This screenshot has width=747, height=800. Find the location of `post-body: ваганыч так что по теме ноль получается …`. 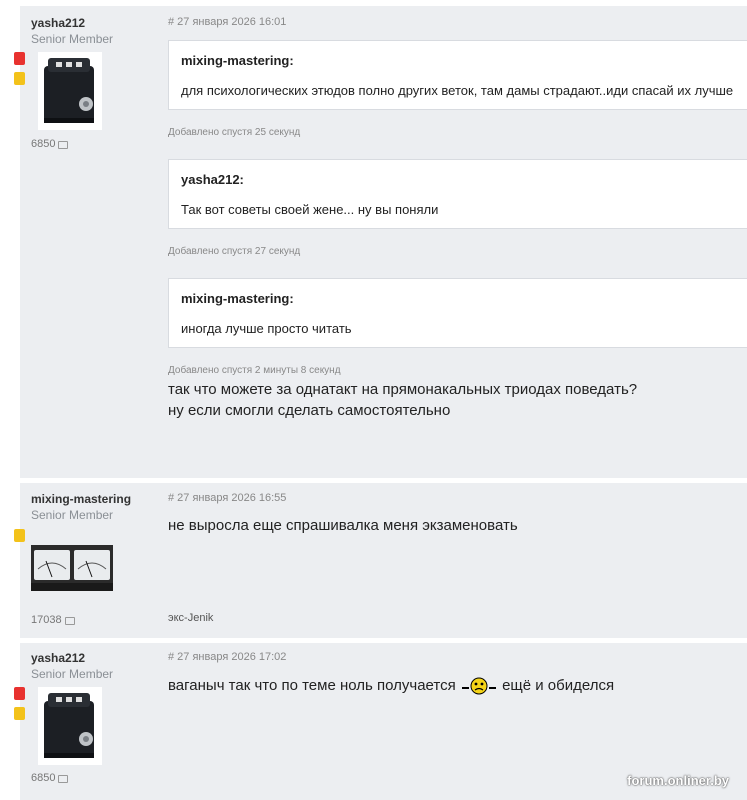

post-body: ваганыч так что по теме ноль получается … is located at coordinates (391, 685).